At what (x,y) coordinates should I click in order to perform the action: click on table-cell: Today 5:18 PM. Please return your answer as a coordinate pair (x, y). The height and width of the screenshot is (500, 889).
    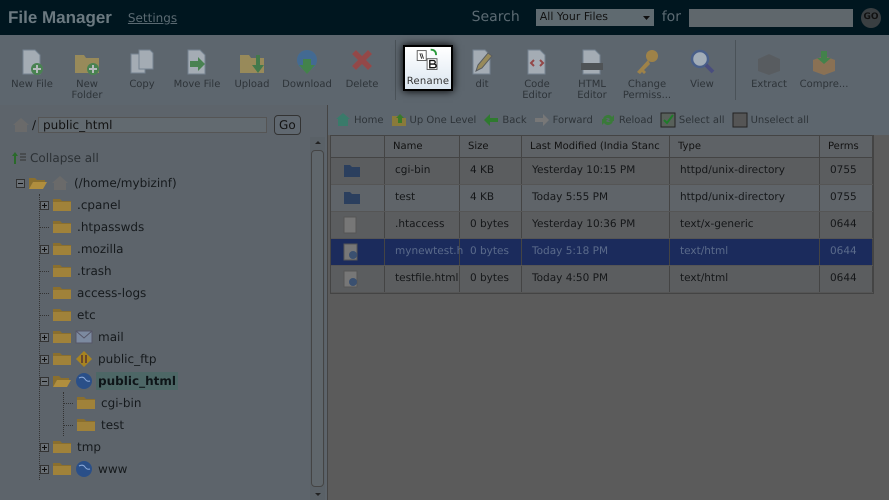
    Looking at the image, I should click on (596, 252).